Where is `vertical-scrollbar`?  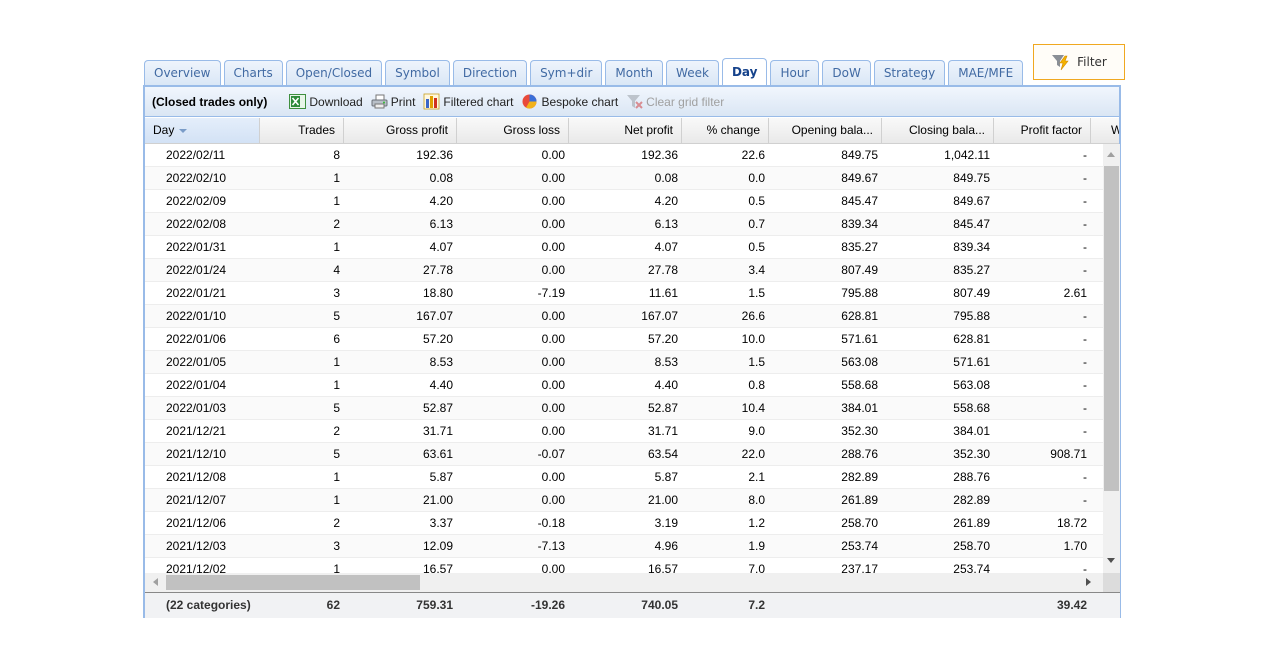 vertical-scrollbar is located at coordinates (1111, 358).